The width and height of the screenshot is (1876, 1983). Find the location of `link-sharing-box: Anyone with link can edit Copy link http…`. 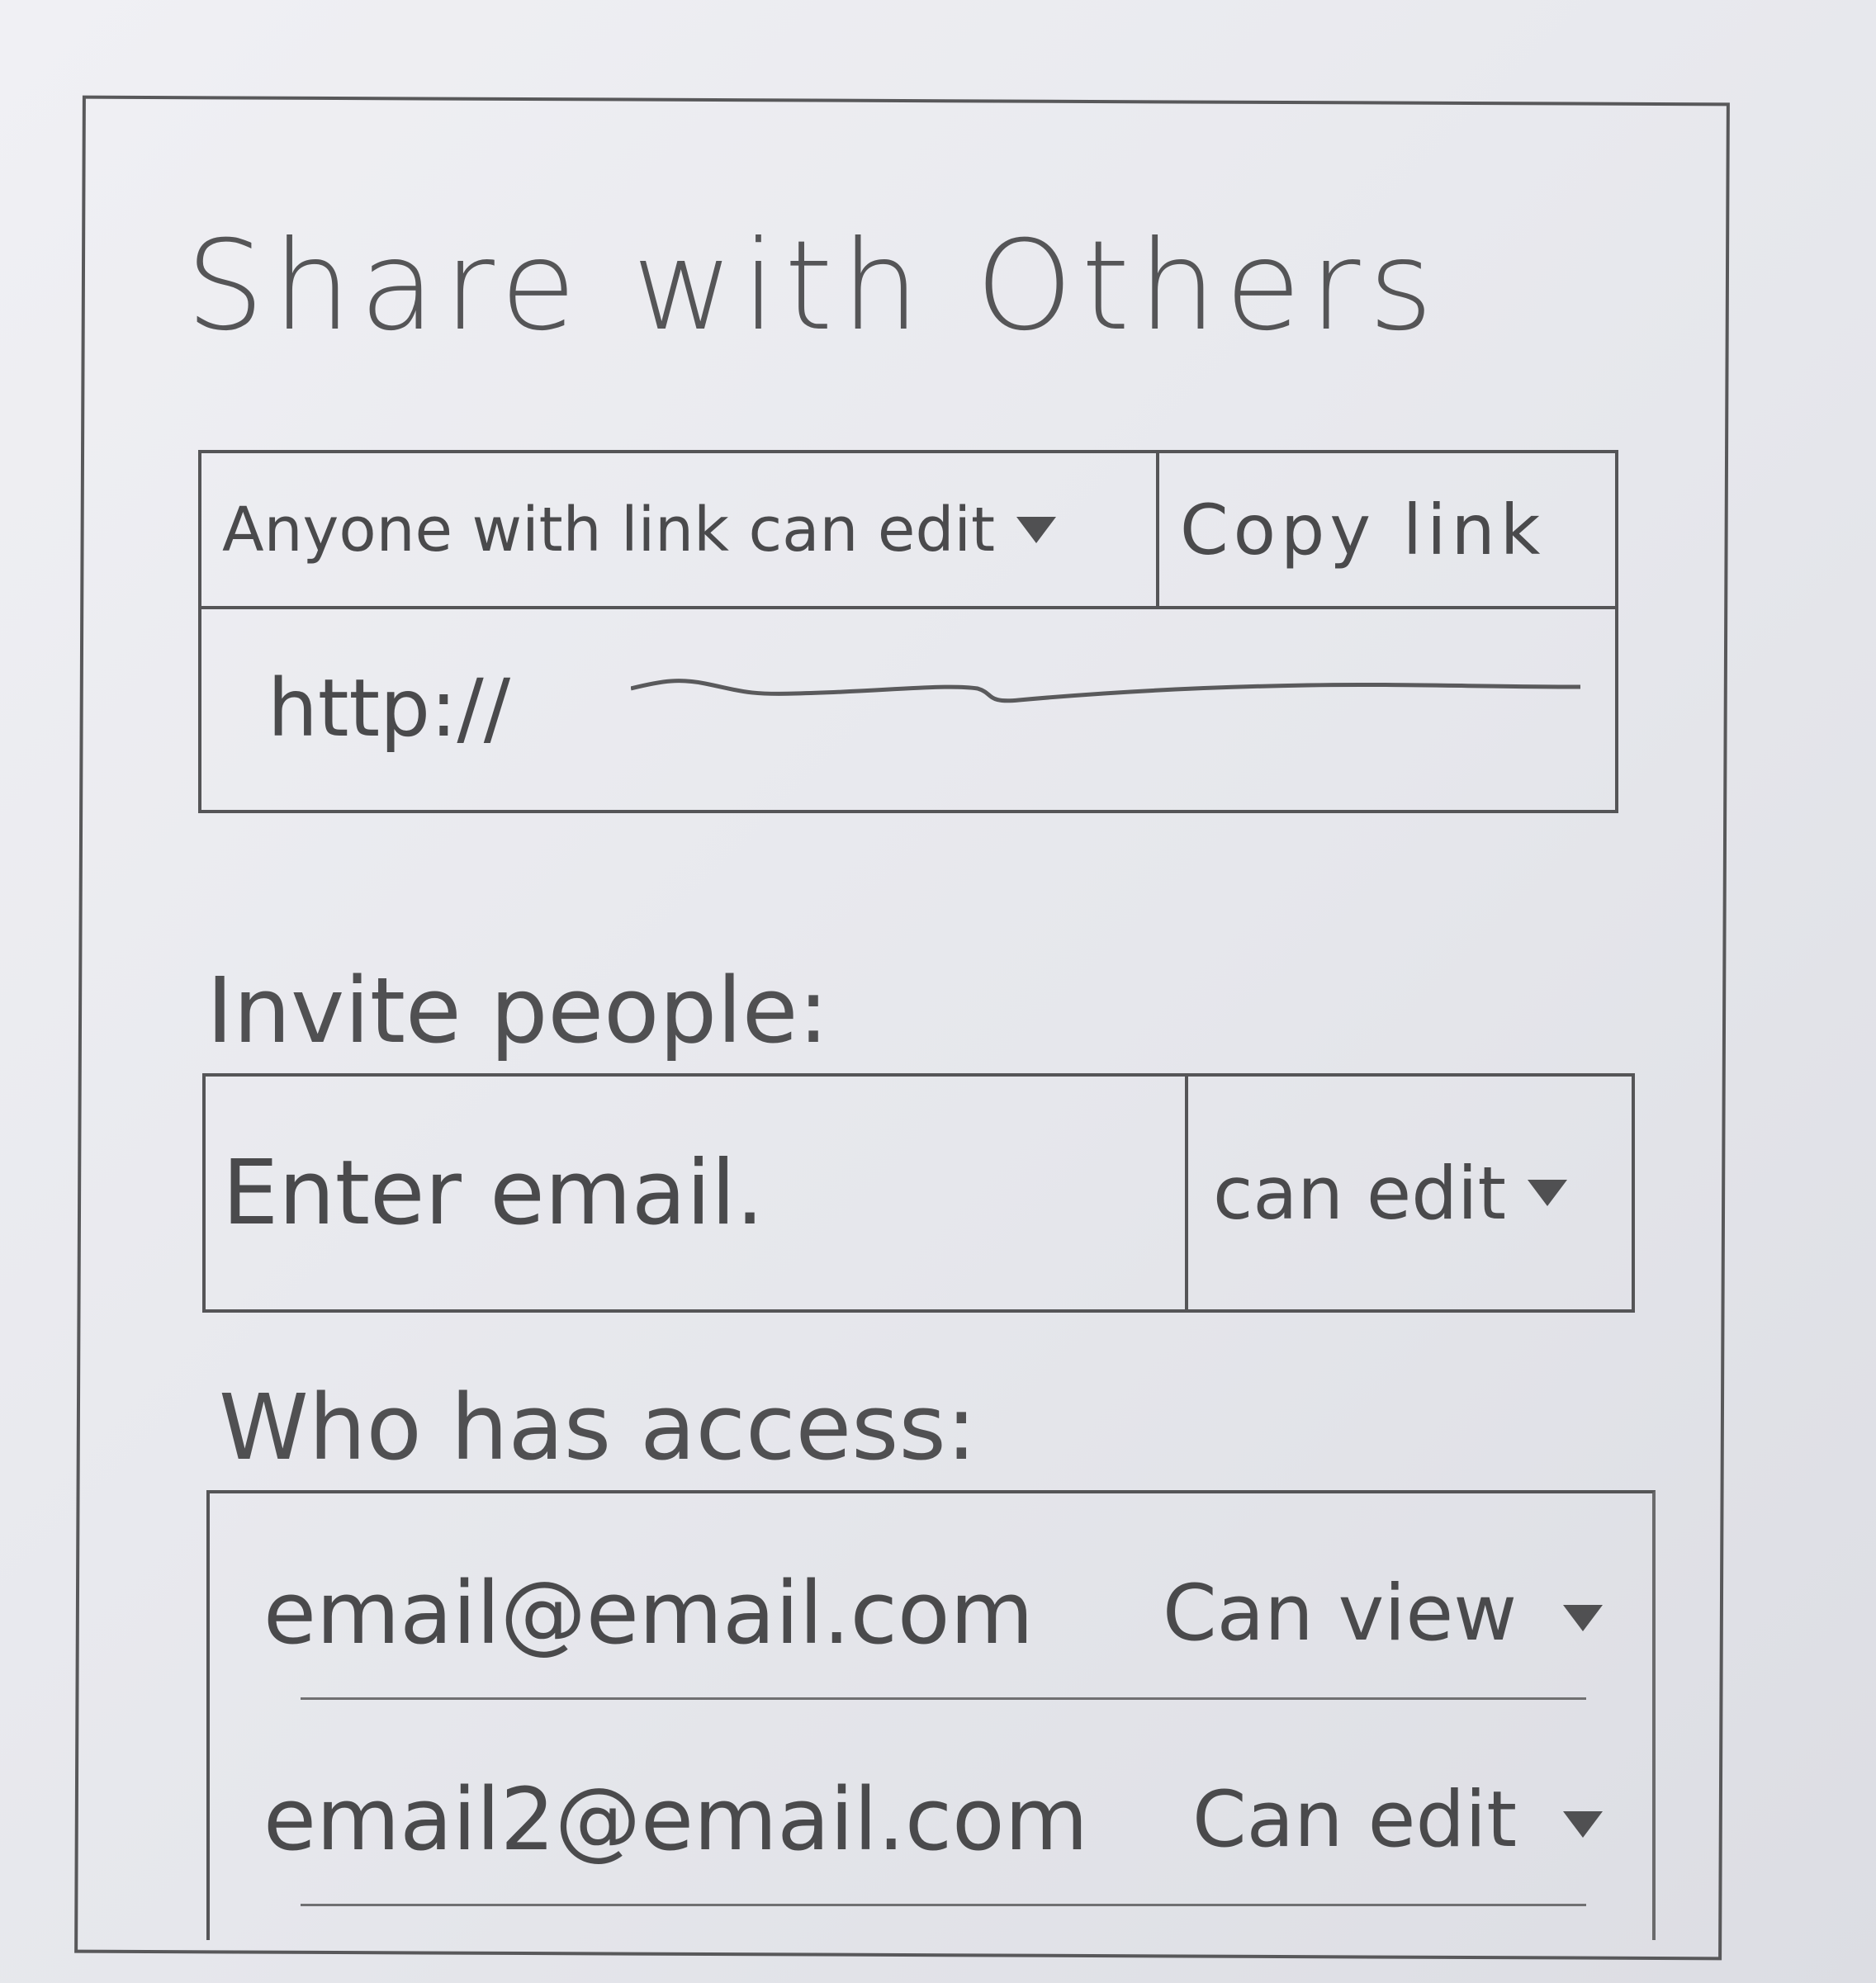

link-sharing-box: Anyone with link can edit Copy link http… is located at coordinates (908, 631).